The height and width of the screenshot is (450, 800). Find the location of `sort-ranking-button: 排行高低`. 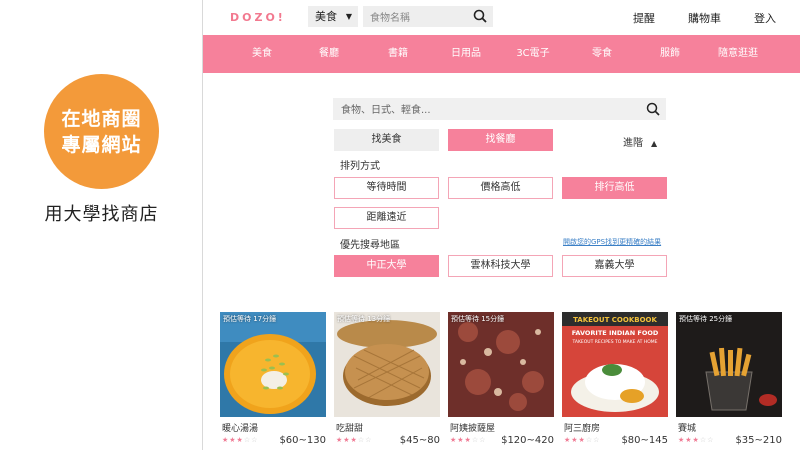

sort-ranking-button: 排行高低 is located at coordinates (614, 188).